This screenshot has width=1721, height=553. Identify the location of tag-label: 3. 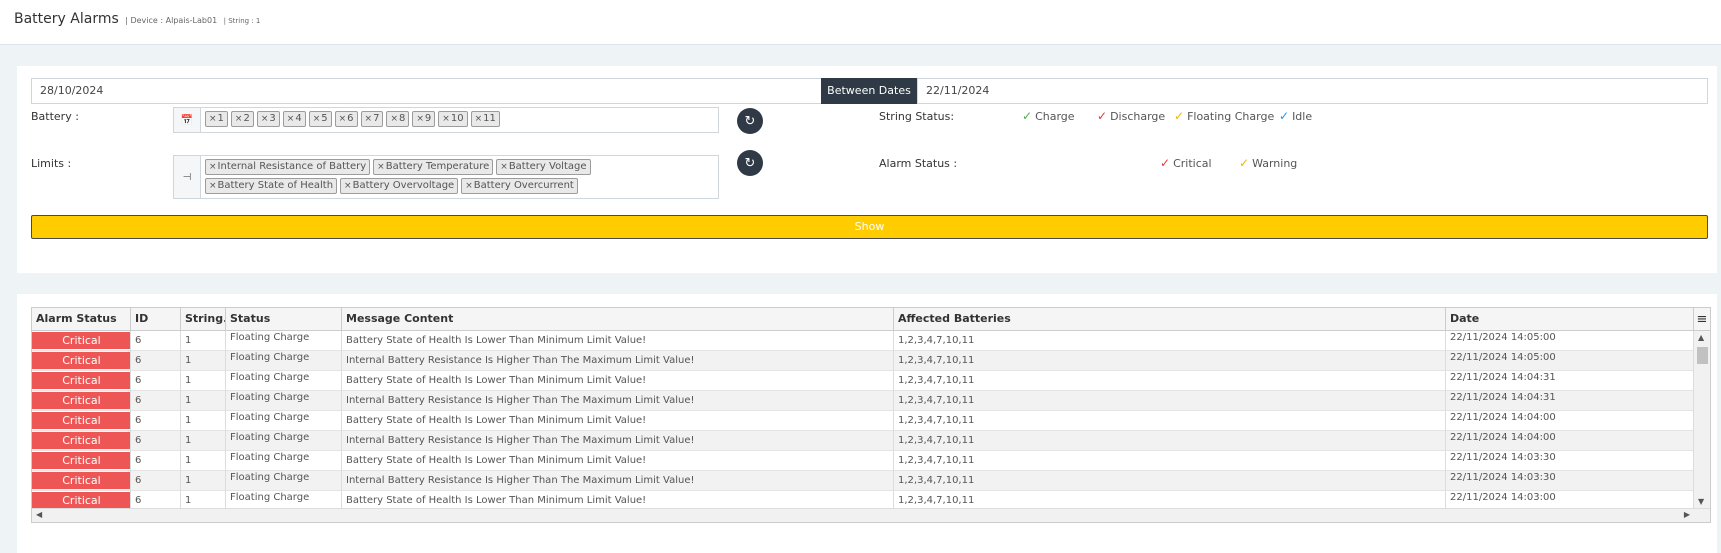
(272, 118).